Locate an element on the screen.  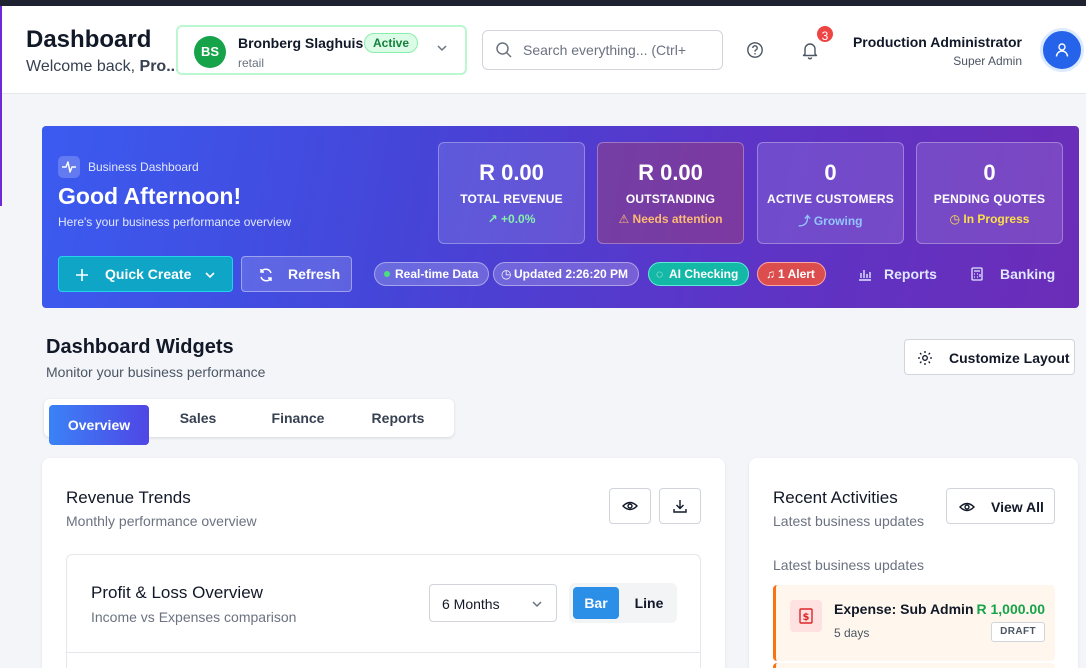
stat-card-quotes: 0 PENDING QUOTES ◷ In Progress is located at coordinates (989, 193).